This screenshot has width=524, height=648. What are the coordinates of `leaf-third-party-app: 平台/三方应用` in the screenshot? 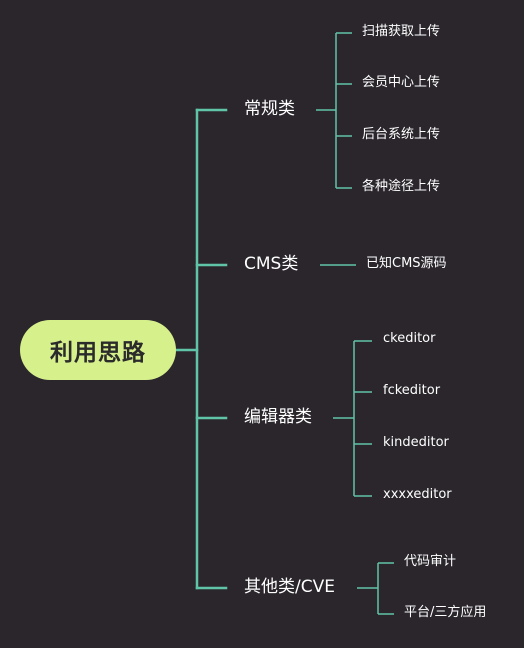 It's located at (445, 612).